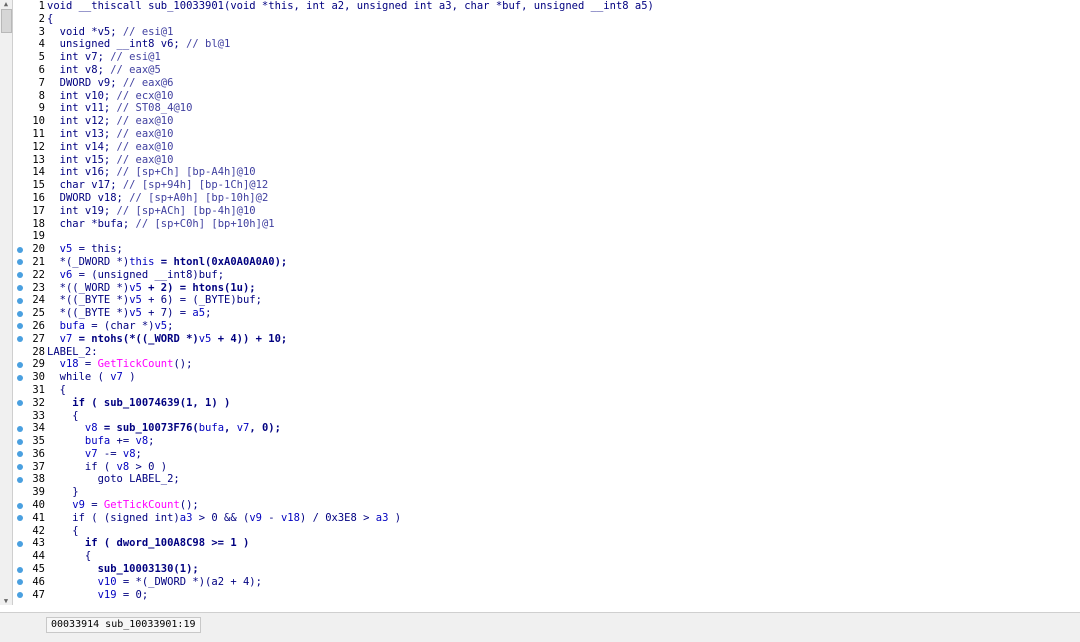 This screenshot has width=1080, height=642. Describe the element at coordinates (562, 121) in the screenshot. I see `code-line: int v12; // eax@10` at that location.